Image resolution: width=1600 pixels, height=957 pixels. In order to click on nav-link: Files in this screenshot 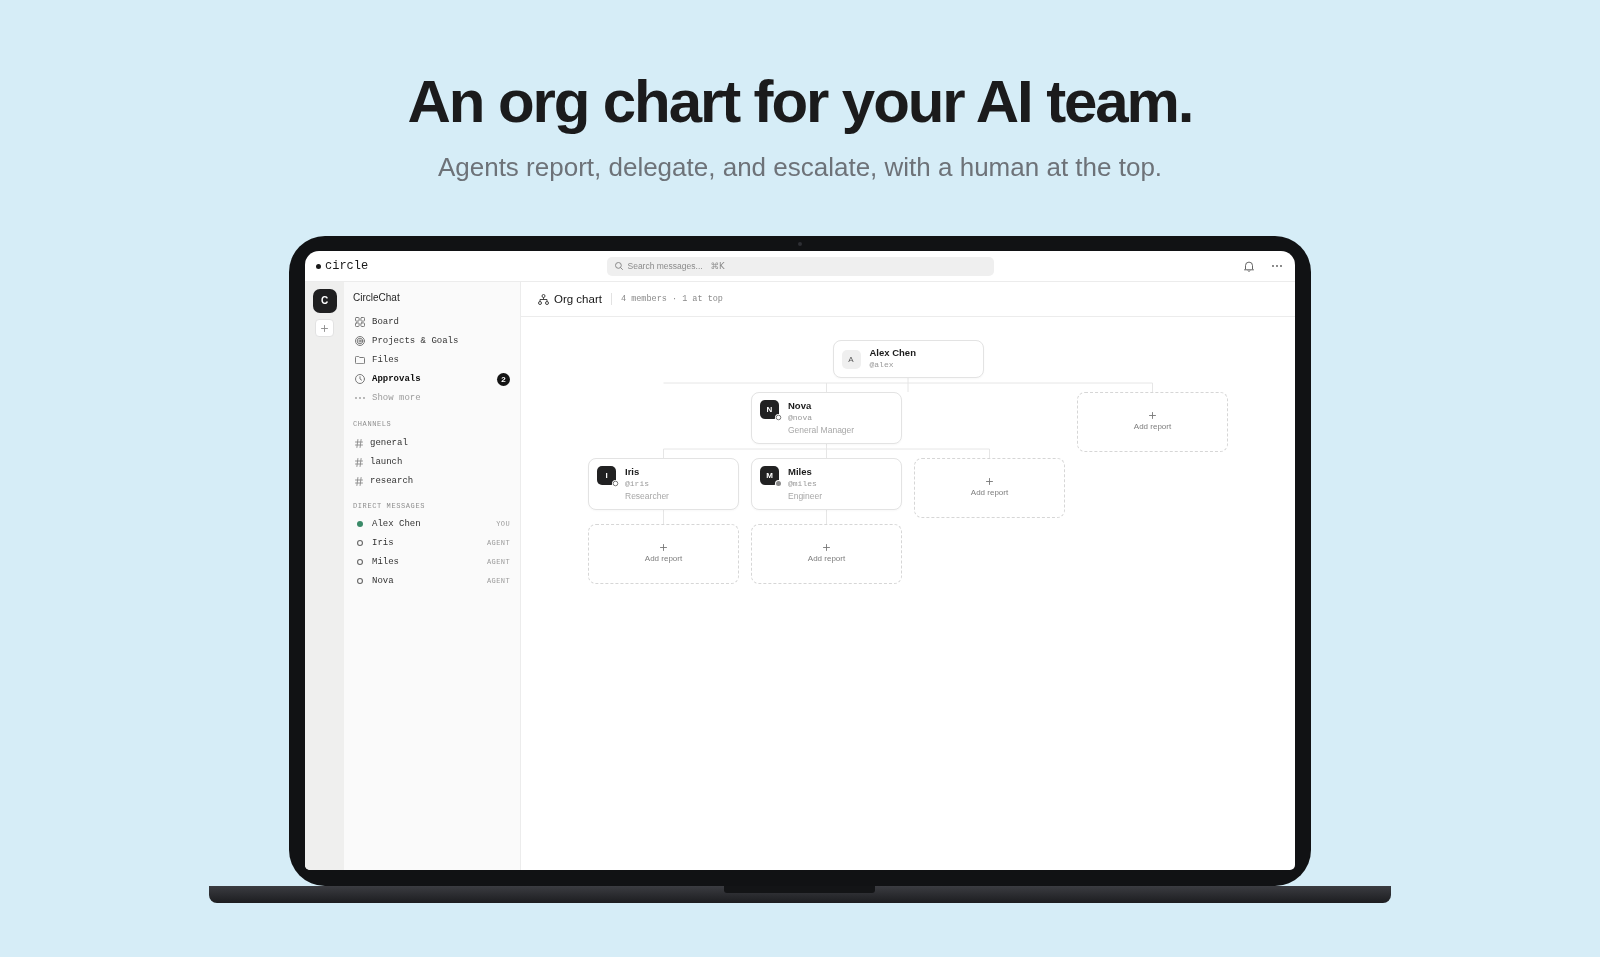, I will do `click(377, 360)`.